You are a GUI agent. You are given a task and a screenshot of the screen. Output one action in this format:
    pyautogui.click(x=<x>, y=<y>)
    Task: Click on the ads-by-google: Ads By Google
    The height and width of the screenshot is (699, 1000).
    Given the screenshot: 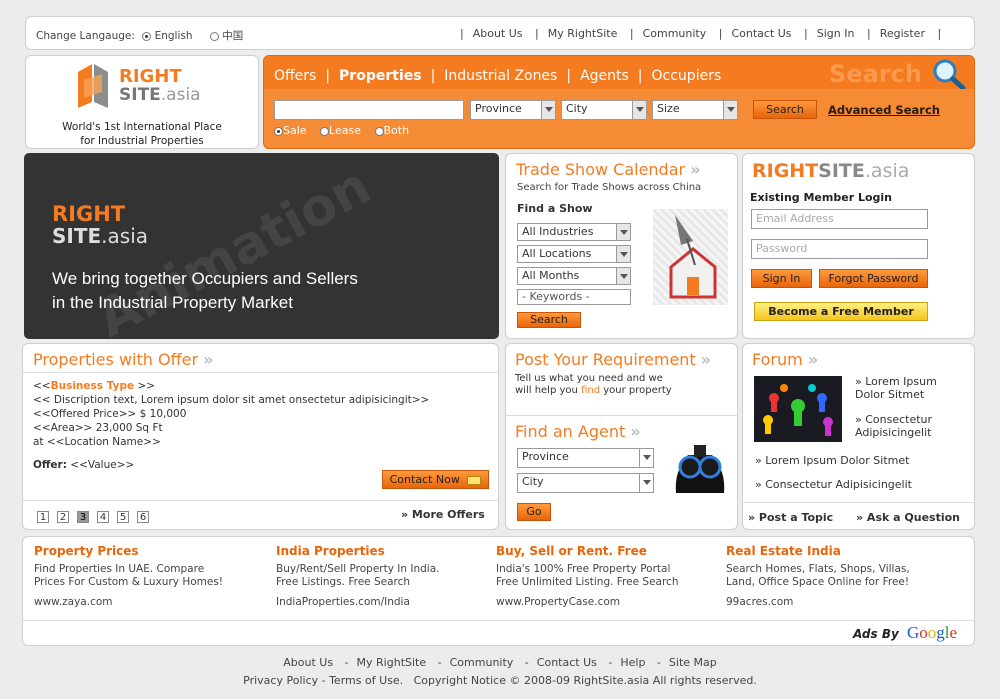 What is the action you would take?
    pyautogui.click(x=905, y=633)
    